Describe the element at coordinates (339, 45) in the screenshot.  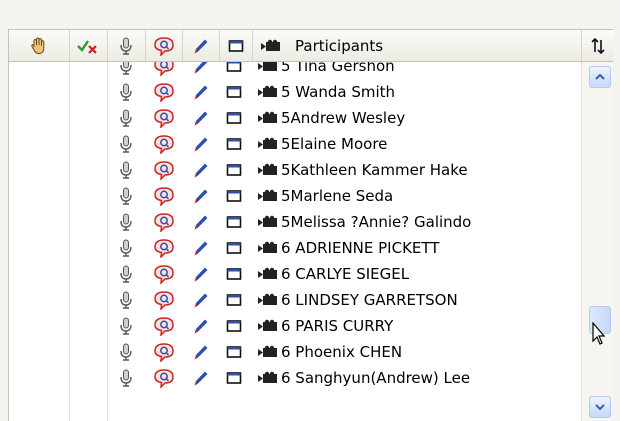
I see `participants-column-header: Participants` at that location.